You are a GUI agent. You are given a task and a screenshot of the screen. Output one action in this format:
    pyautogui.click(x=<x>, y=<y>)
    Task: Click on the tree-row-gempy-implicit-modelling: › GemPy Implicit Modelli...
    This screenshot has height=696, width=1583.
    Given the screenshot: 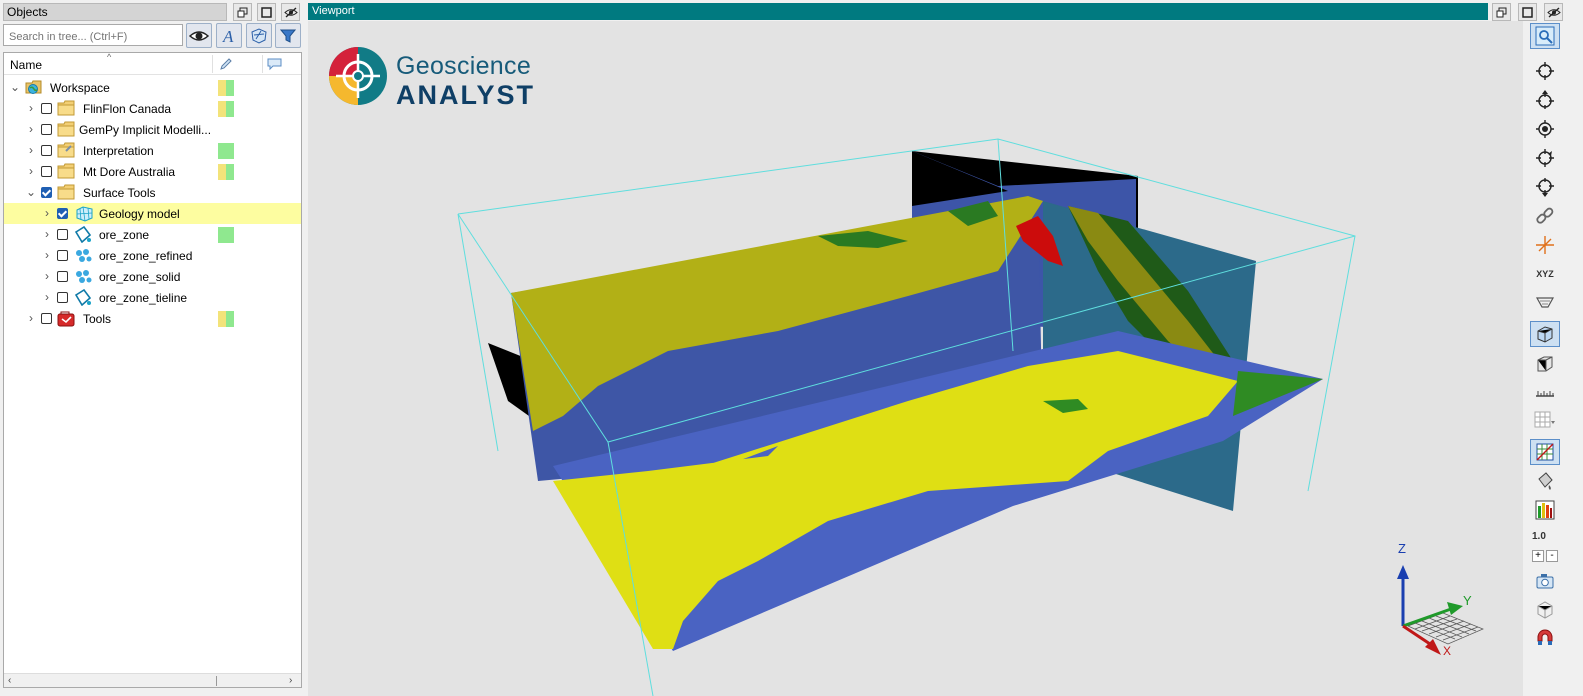 What is the action you would take?
    pyautogui.click(x=152, y=129)
    